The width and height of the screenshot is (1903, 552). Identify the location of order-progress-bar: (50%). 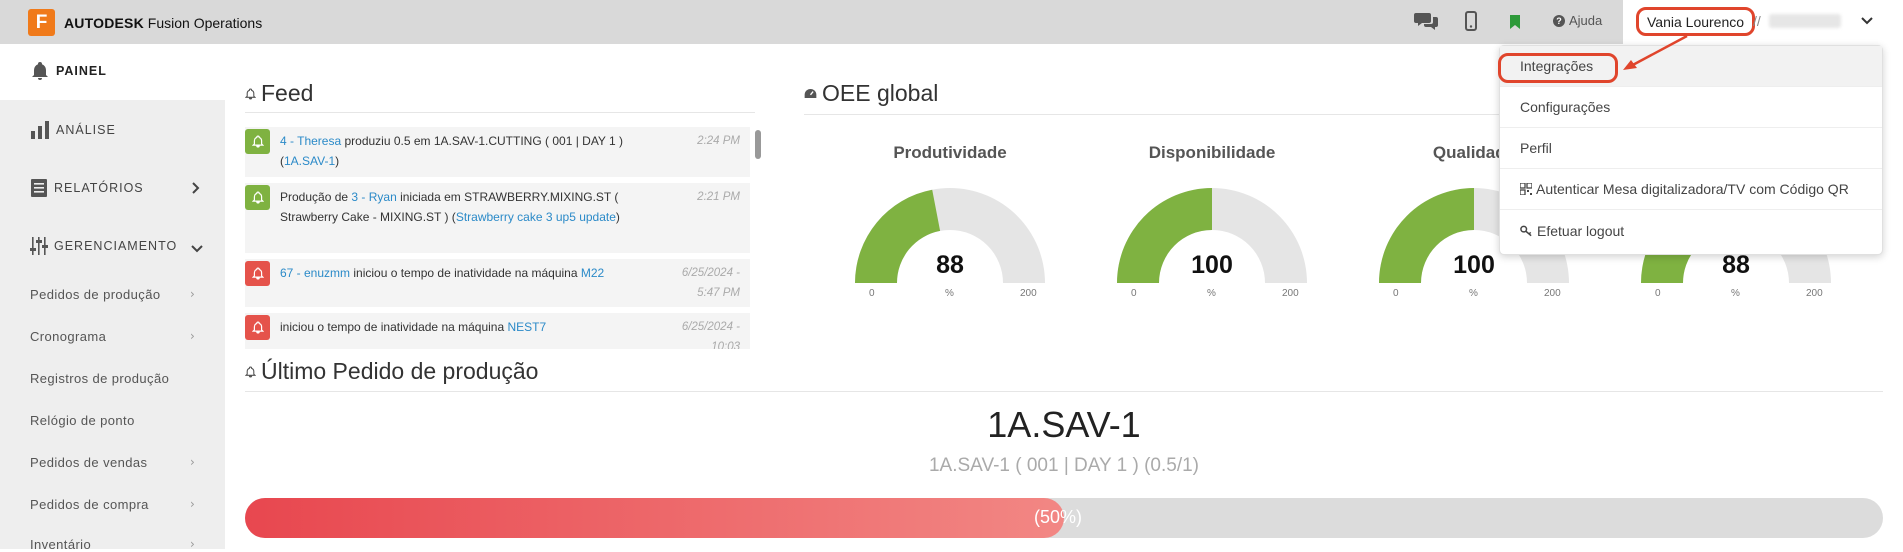
(1064, 518).